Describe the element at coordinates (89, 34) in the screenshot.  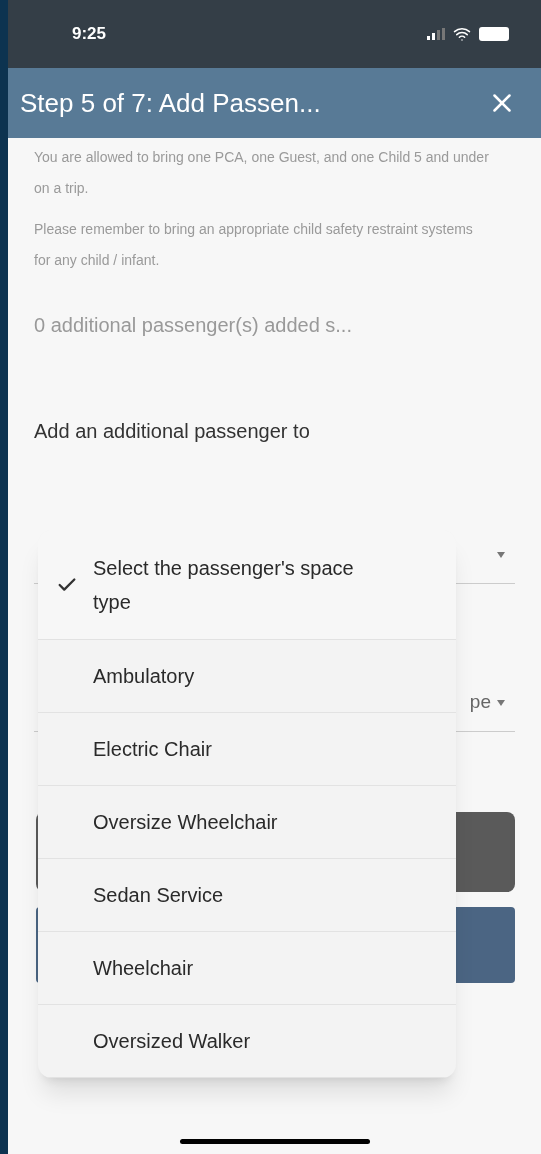
I see `status-time: 9:25` at that location.